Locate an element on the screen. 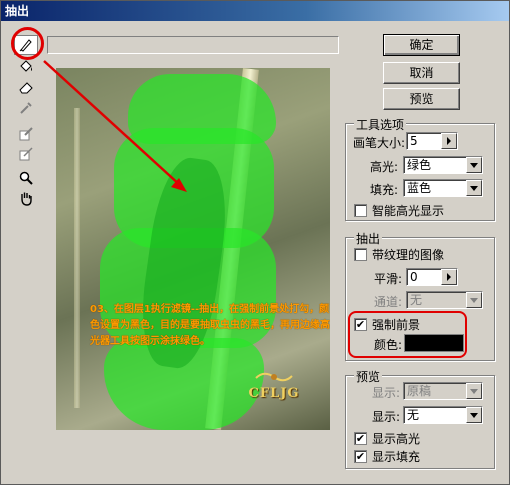 The image size is (510, 486). smart-highlight-checkbox is located at coordinates (360, 210).